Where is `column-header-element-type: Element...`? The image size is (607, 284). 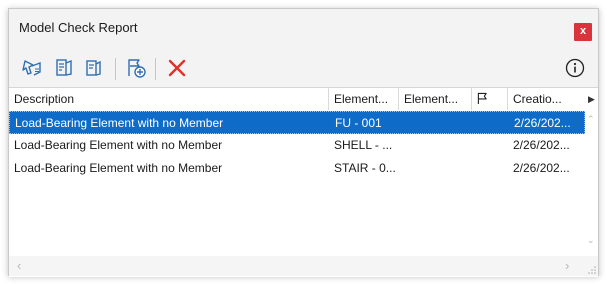
column-header-element-type: Element... is located at coordinates (435, 99).